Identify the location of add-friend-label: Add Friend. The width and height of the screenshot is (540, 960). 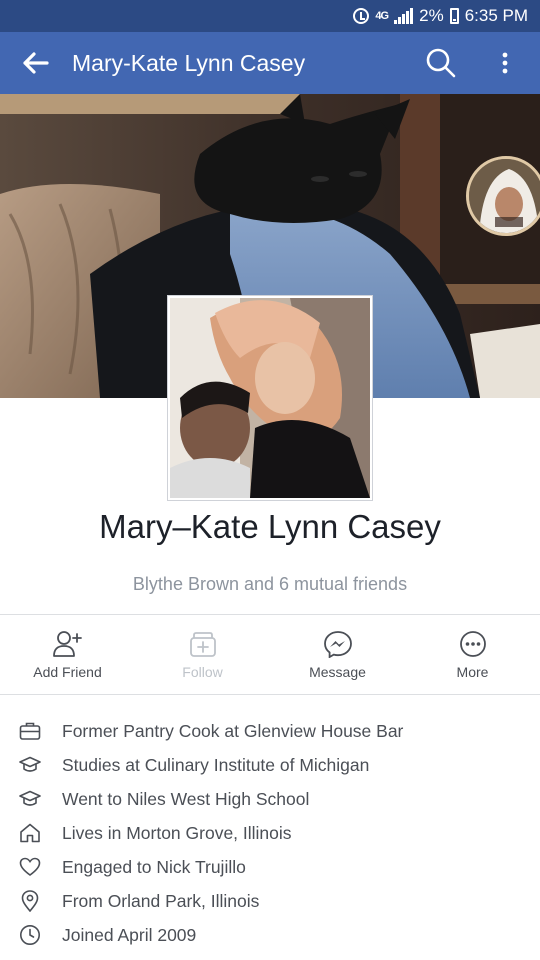
(67, 672).